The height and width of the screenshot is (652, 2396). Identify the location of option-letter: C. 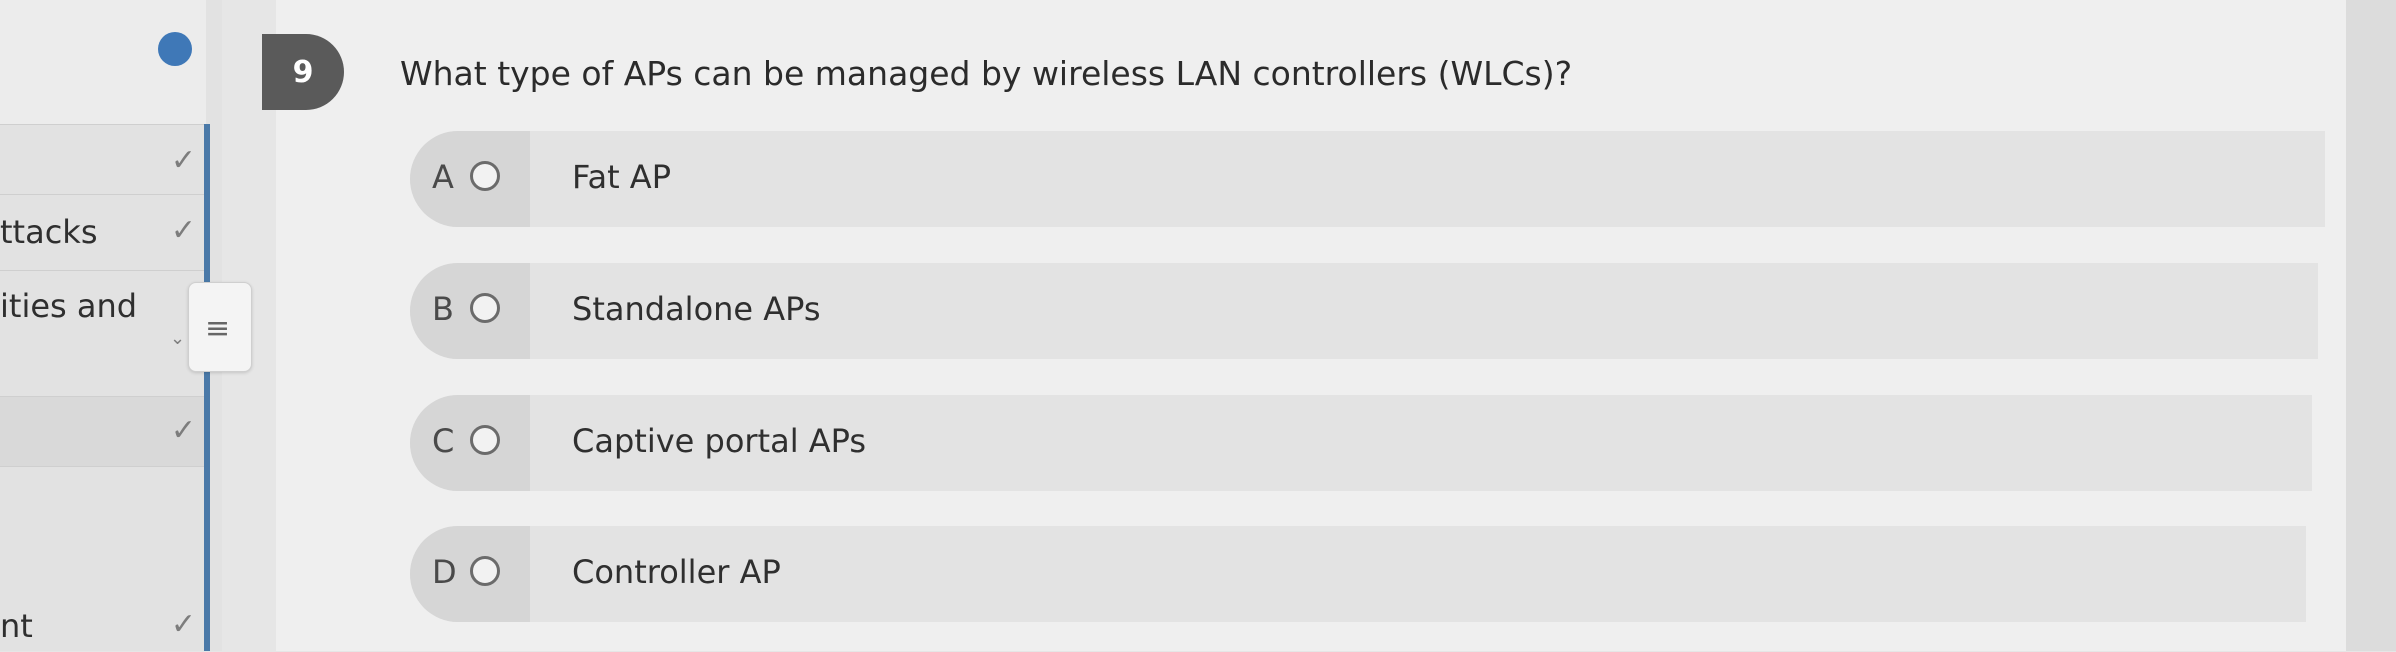
(443, 441).